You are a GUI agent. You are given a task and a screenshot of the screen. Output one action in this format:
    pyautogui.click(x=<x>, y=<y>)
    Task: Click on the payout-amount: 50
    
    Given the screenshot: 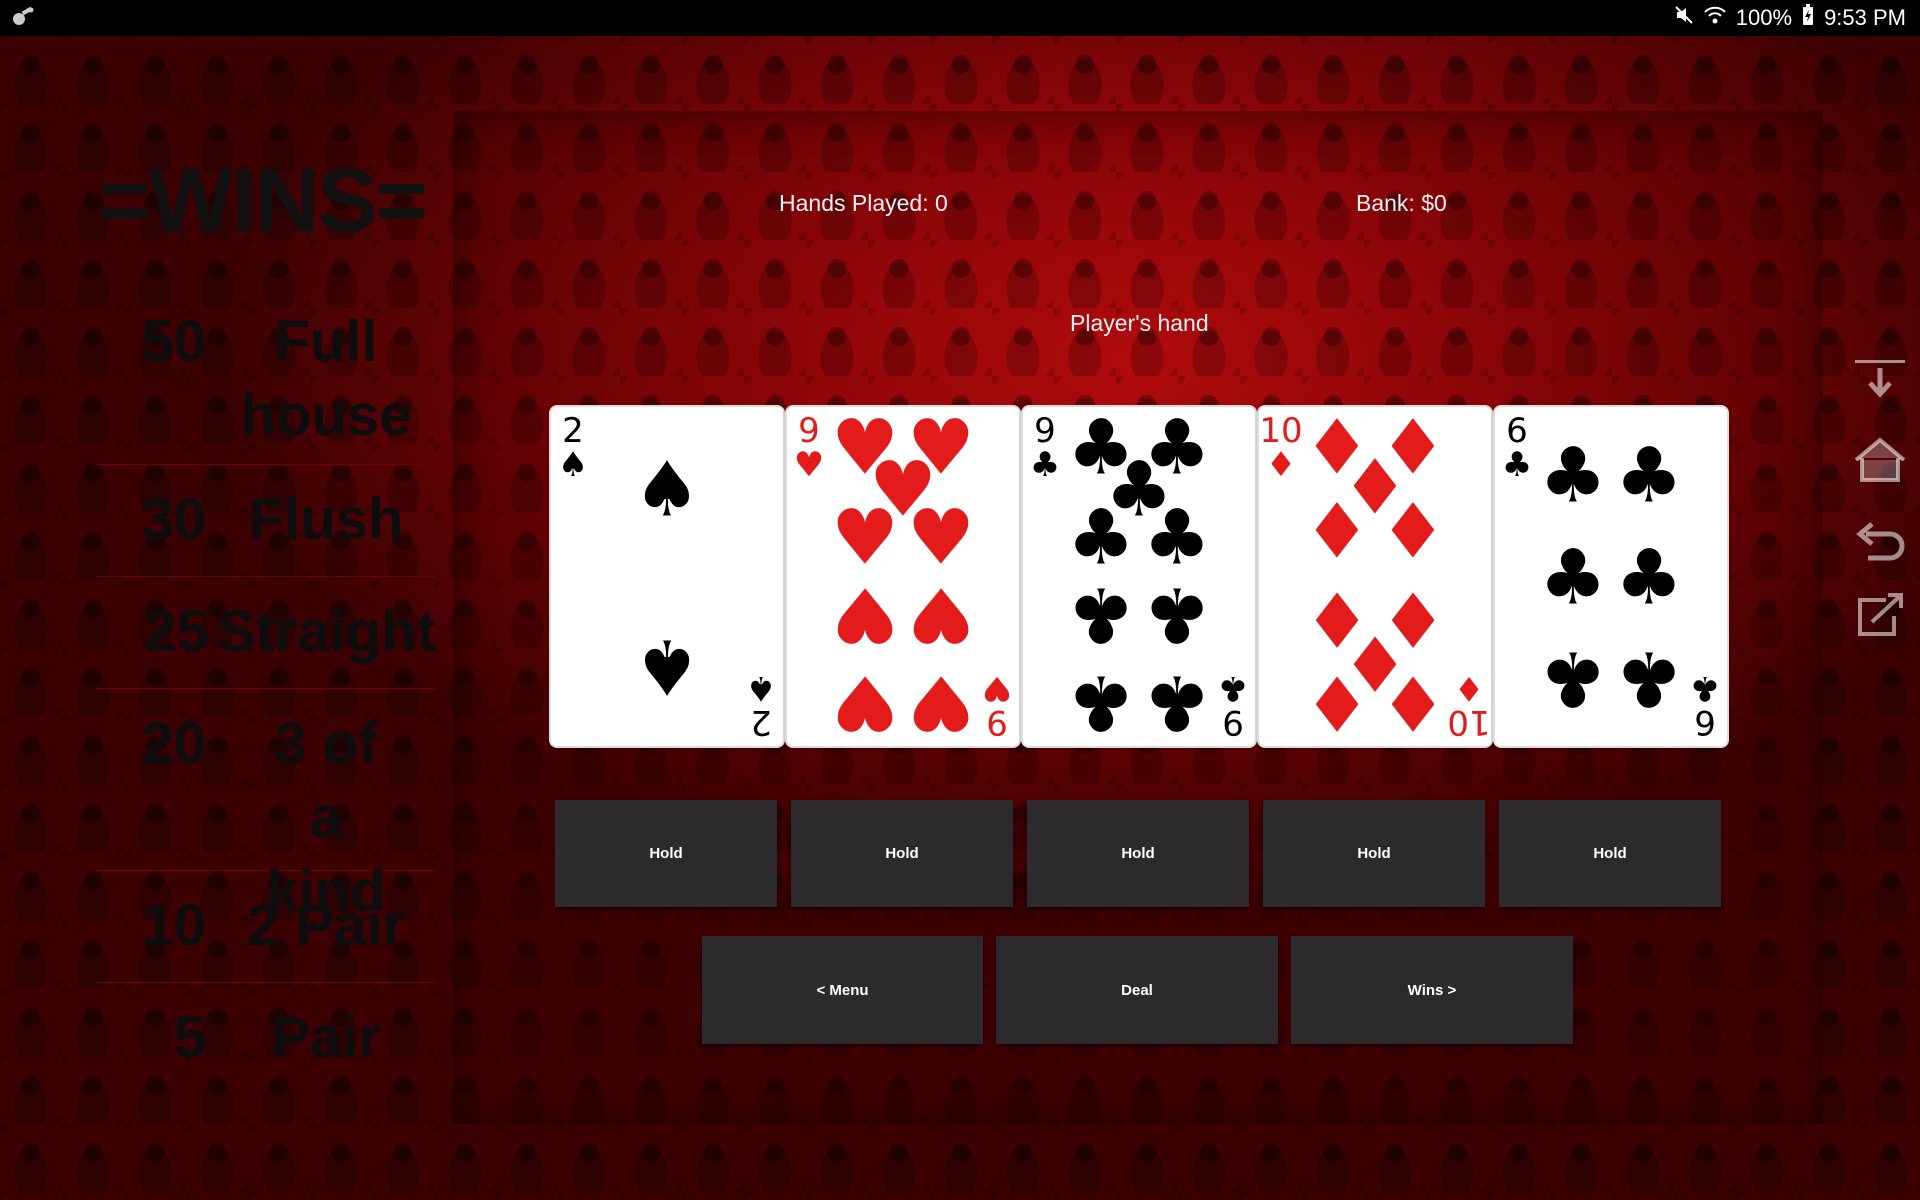 What is the action you would take?
    pyautogui.click(x=173, y=341)
    